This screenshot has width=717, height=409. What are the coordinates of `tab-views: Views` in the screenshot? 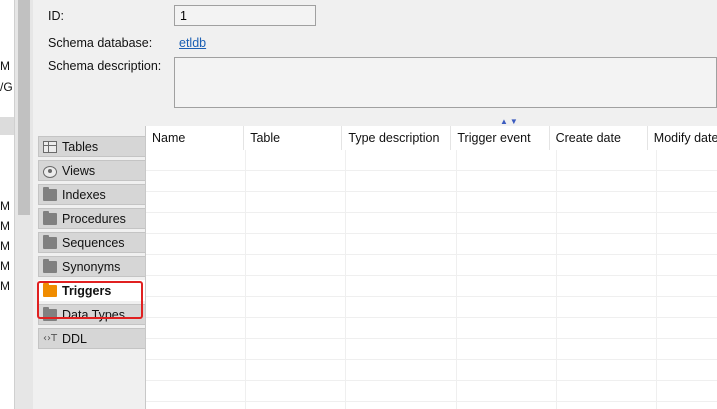 It's located at (91, 170).